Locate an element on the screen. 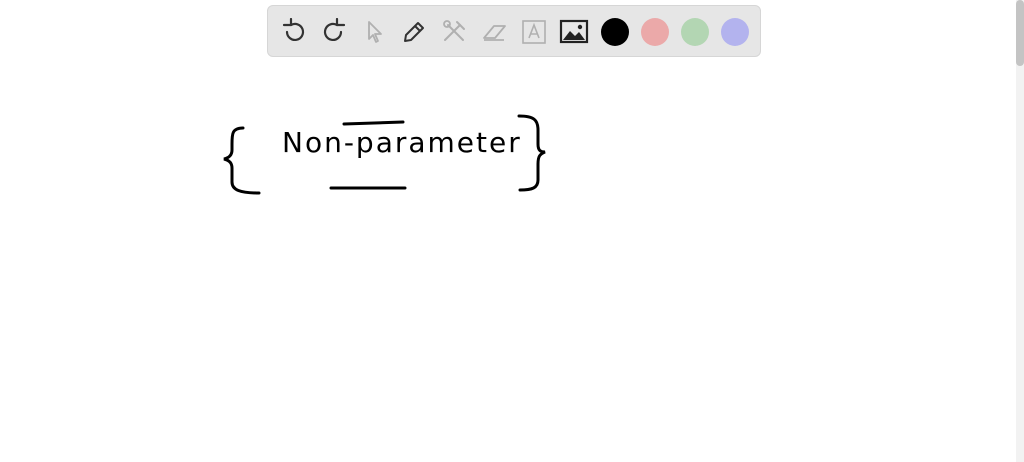 The image size is (1024, 462). redo-icon is located at coordinates (334, 29).